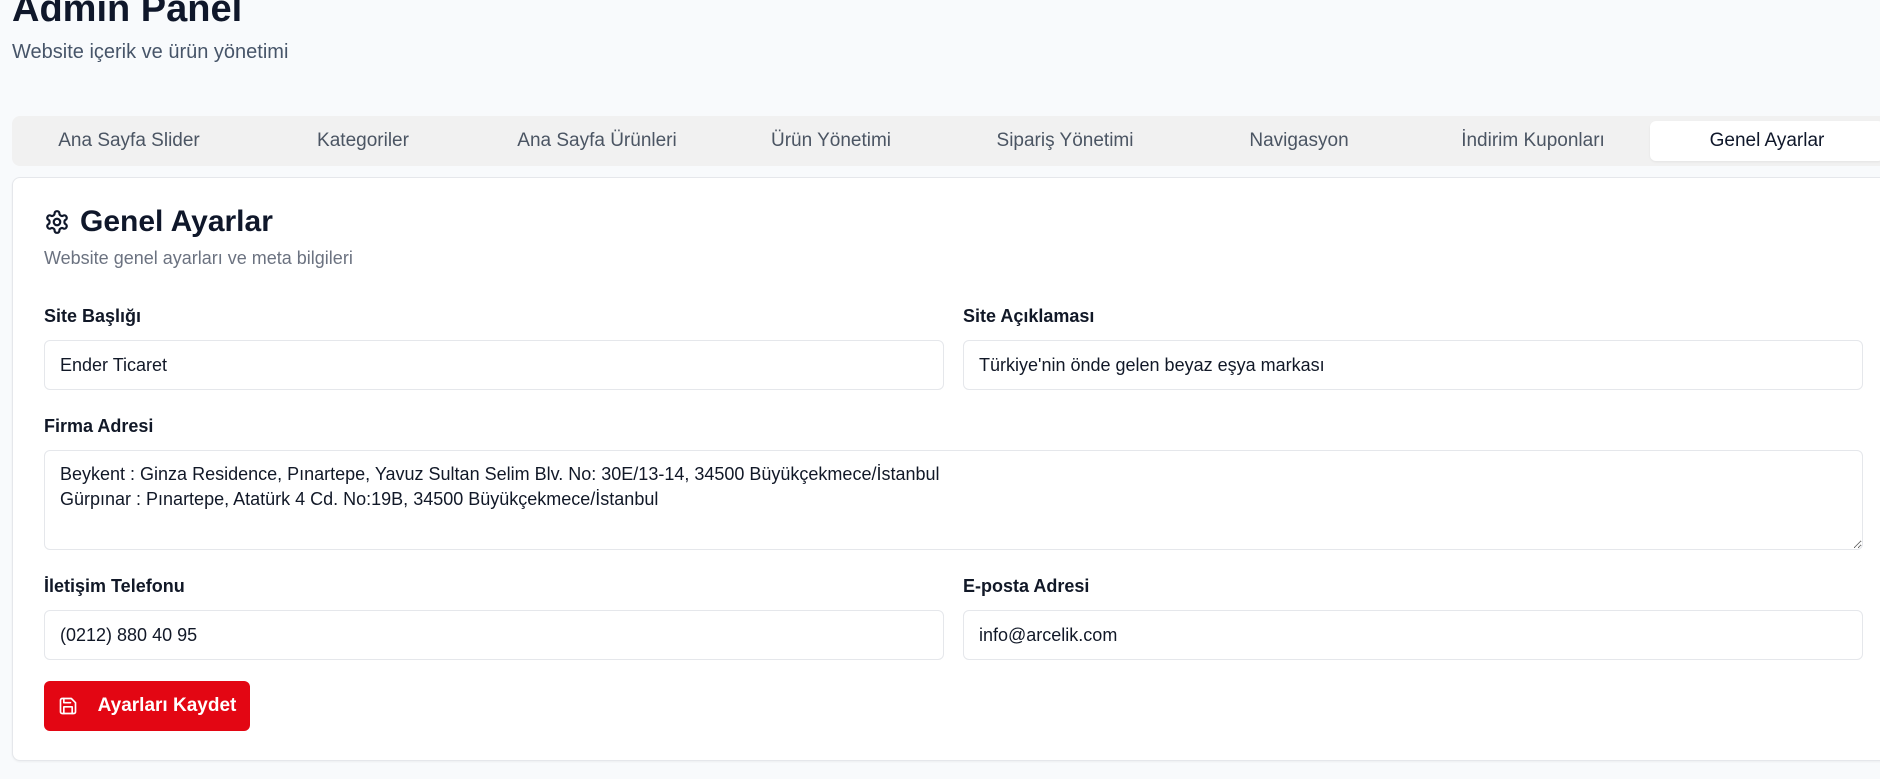  What do you see at coordinates (831, 141) in the screenshot?
I see `tab-product-management: Ürün Yönetimi` at bounding box center [831, 141].